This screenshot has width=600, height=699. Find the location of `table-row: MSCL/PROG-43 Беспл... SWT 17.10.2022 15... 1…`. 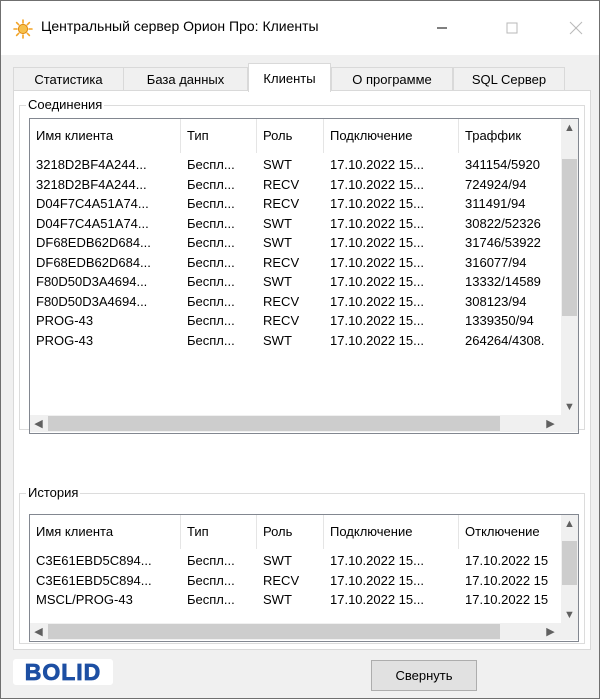

table-row: MSCL/PROG-43 Беспл... SWT 17.10.2022 15... 1… is located at coordinates (304, 599).